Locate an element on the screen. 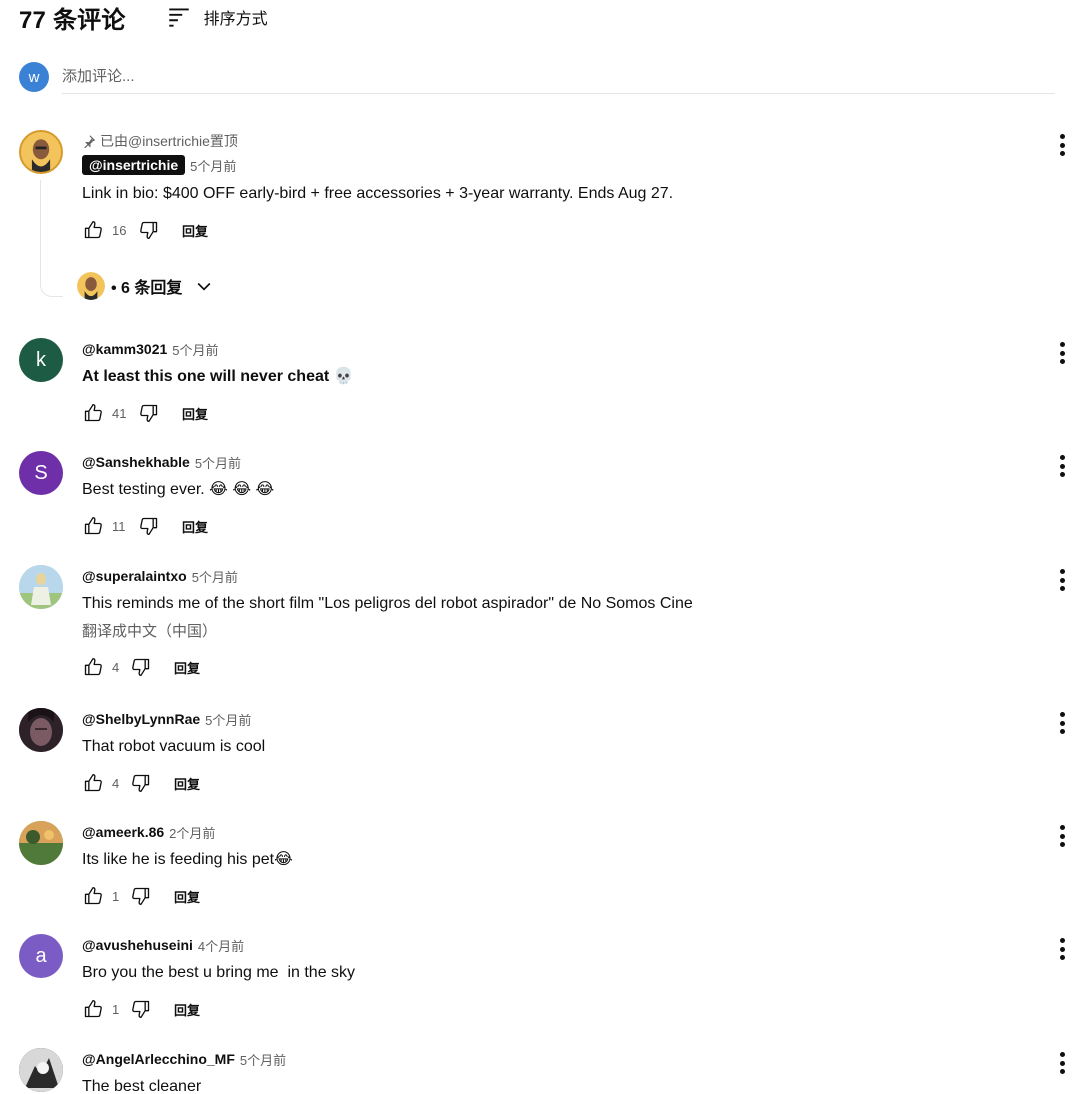  avatar: k is located at coordinates (41, 360).